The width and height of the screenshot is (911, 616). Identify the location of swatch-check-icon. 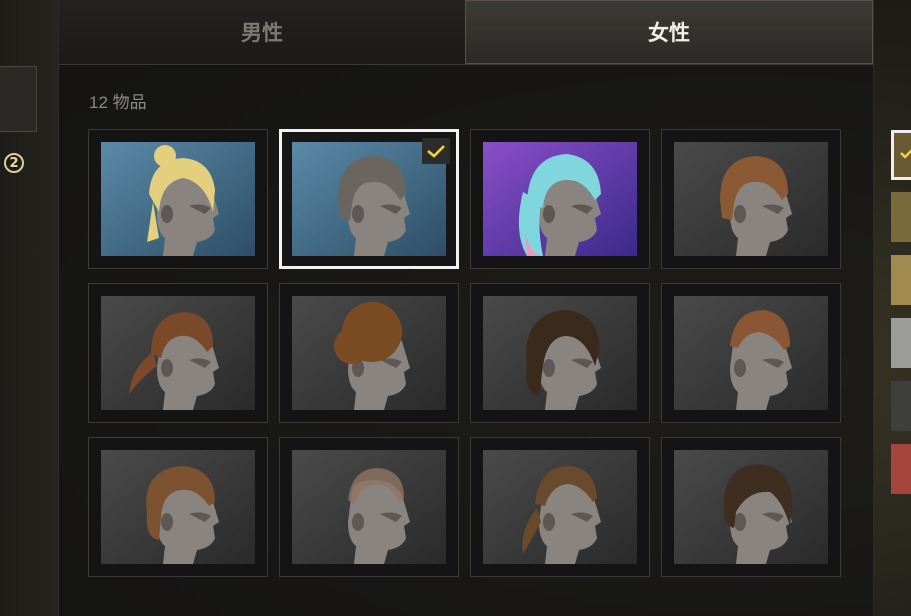
(905, 154).